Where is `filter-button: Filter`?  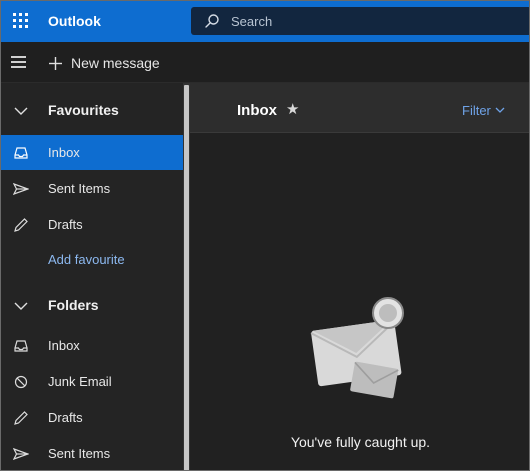
filter-button: Filter is located at coordinates (483, 110).